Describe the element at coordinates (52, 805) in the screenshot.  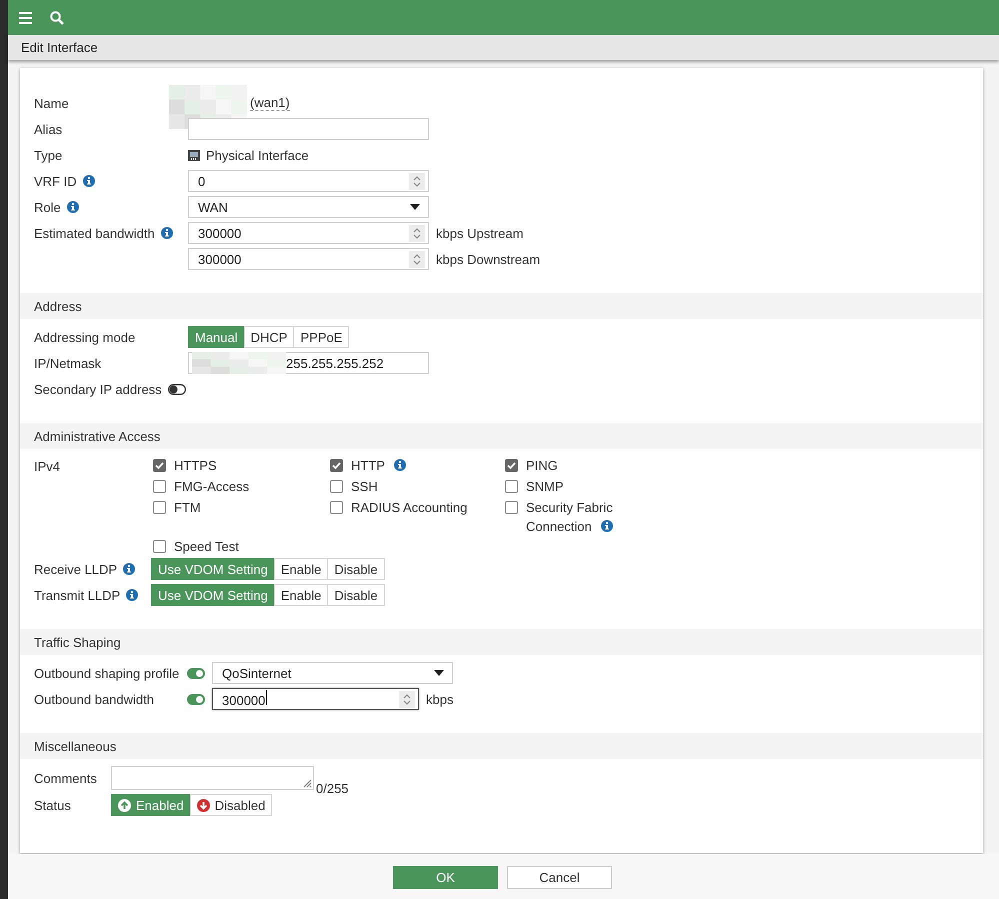
I see `field-label: Status` at that location.